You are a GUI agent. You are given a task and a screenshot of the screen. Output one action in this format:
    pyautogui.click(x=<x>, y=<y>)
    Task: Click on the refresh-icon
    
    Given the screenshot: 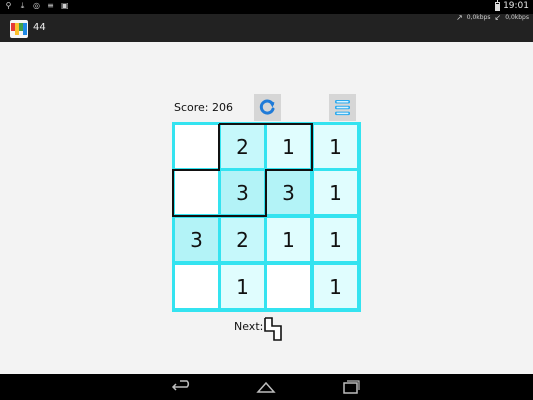 What is the action you would take?
    pyautogui.click(x=267, y=107)
    